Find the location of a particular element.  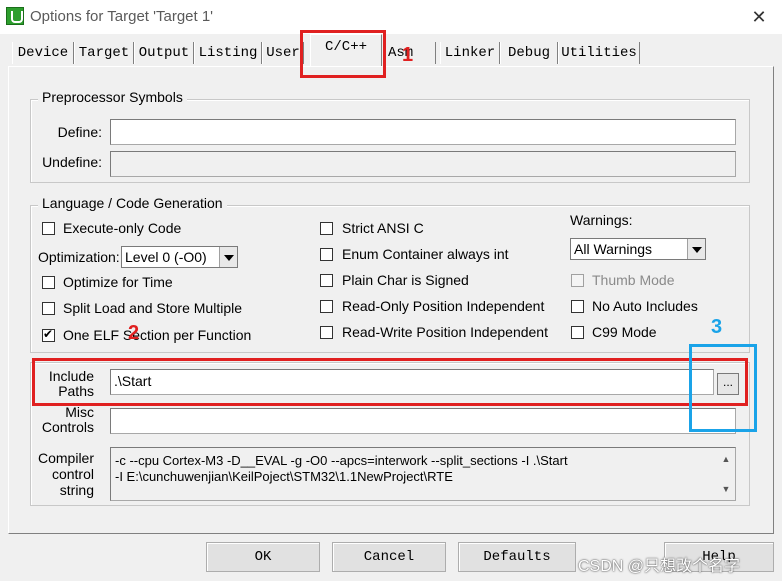

csdn-watermark: CSDN @只想改个名字 is located at coordinates (659, 566).